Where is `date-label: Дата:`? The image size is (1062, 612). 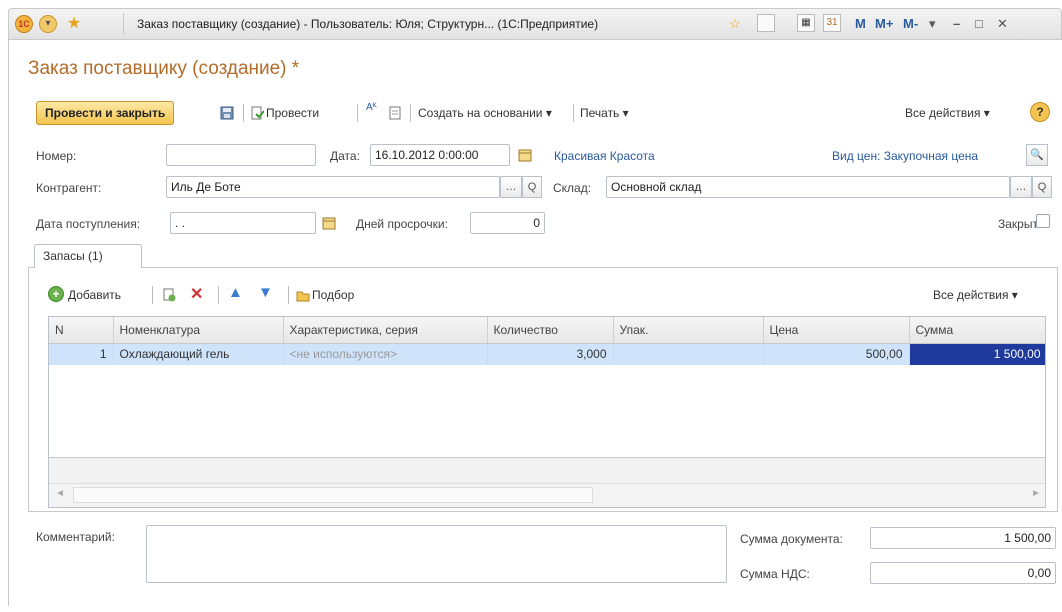
date-label: Дата: is located at coordinates (345, 156).